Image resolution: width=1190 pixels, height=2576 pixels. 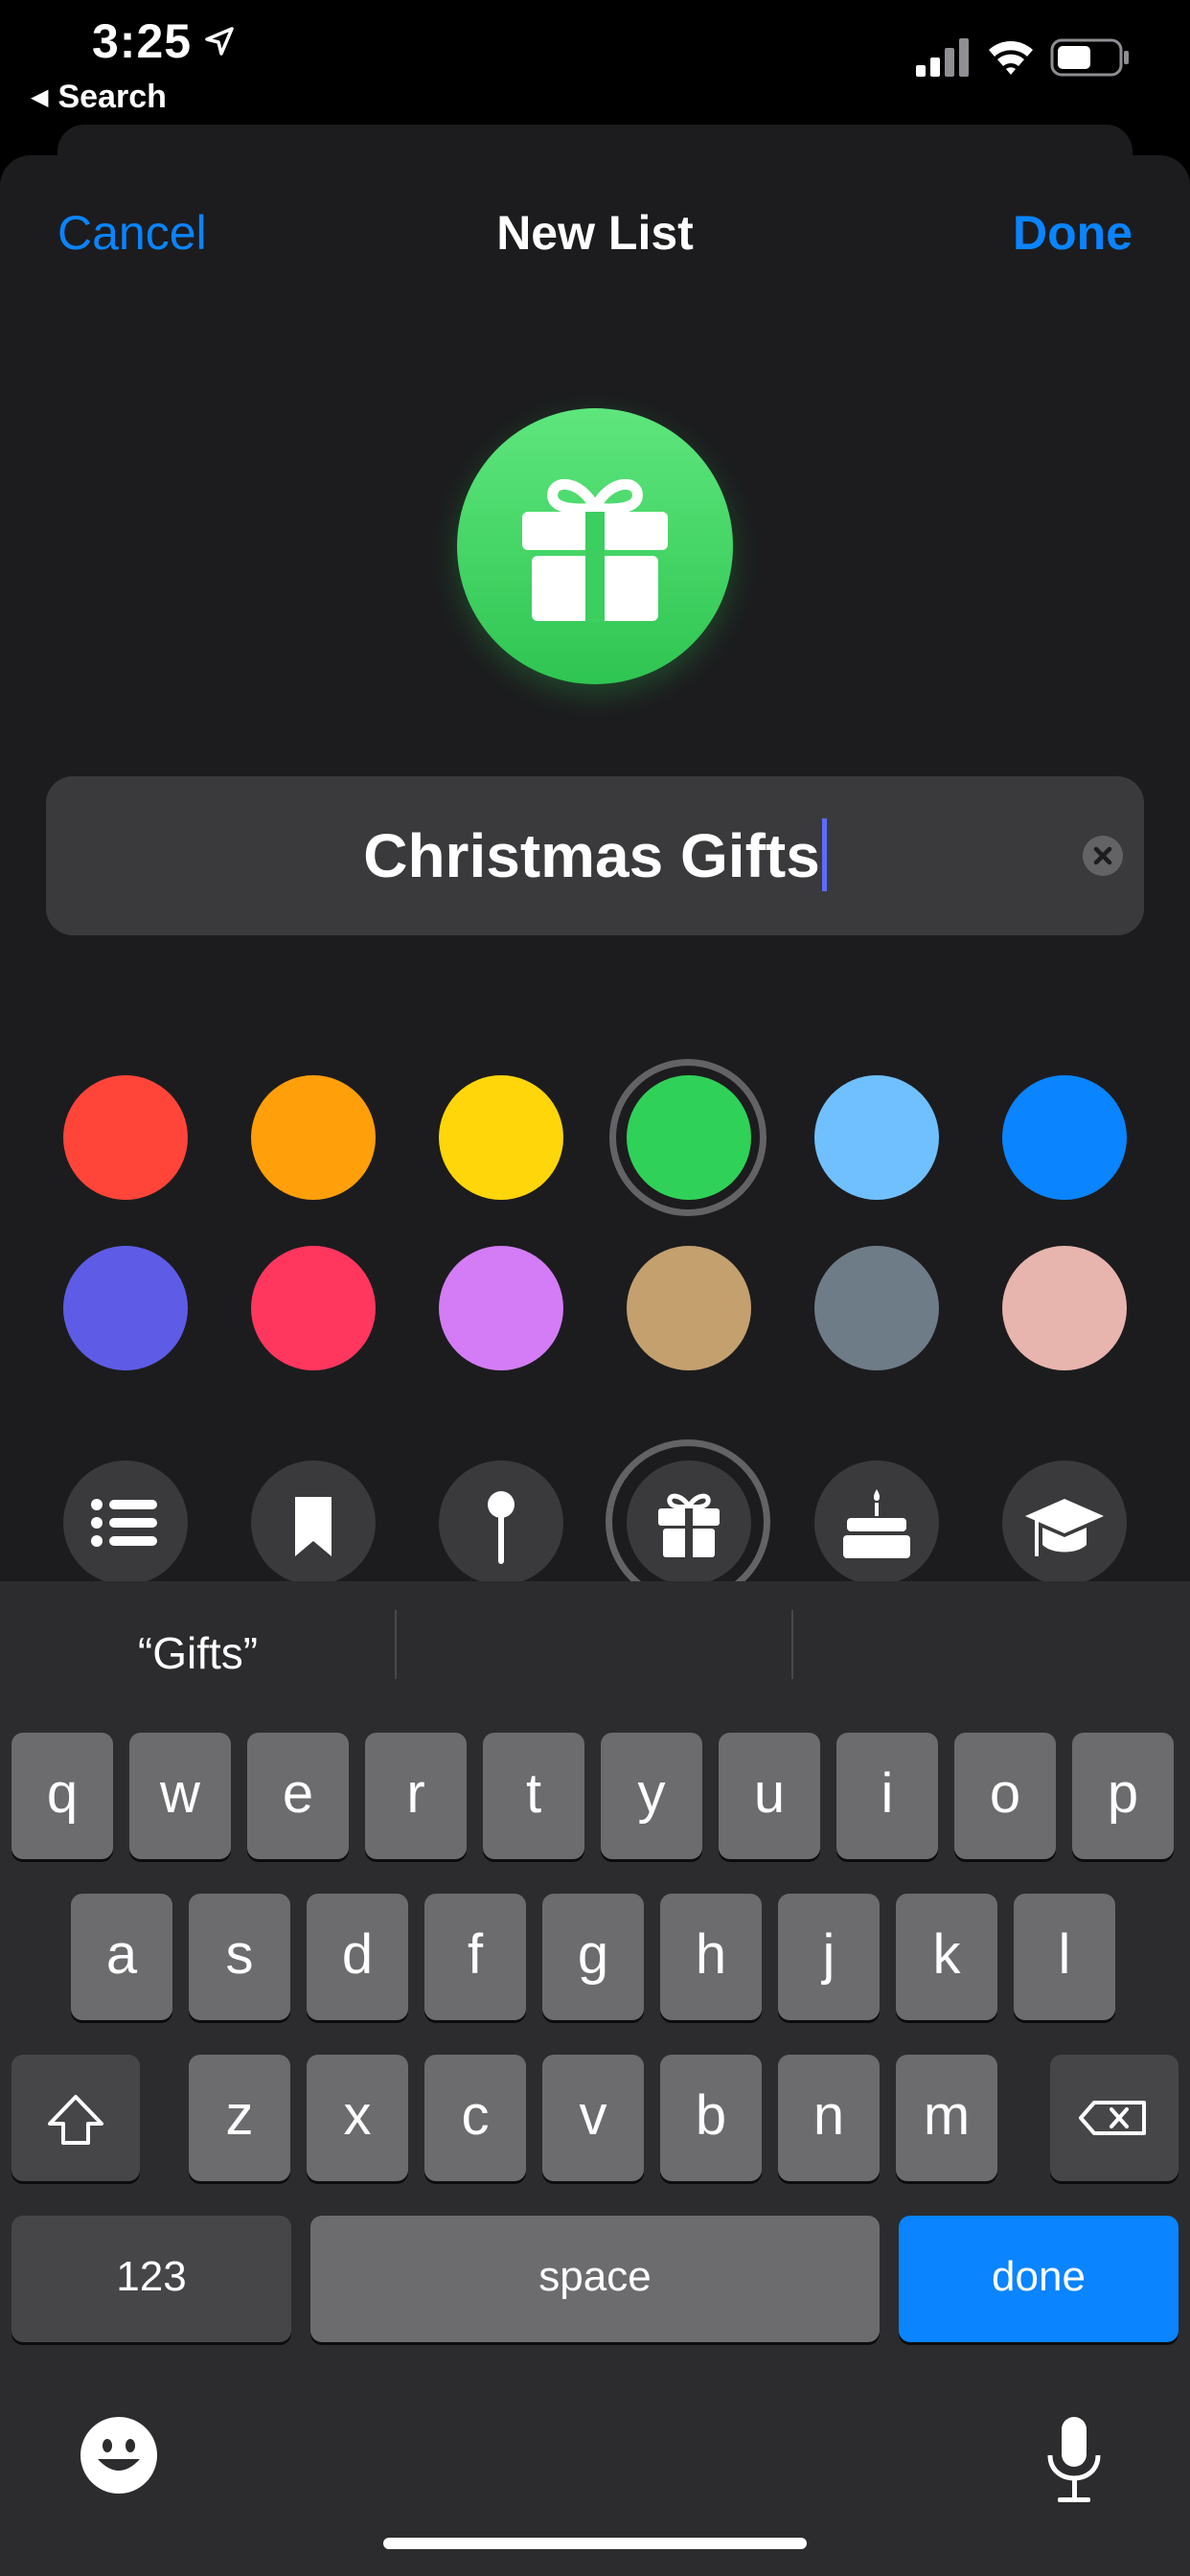 I want to click on home-indicator, so click(x=595, y=2543).